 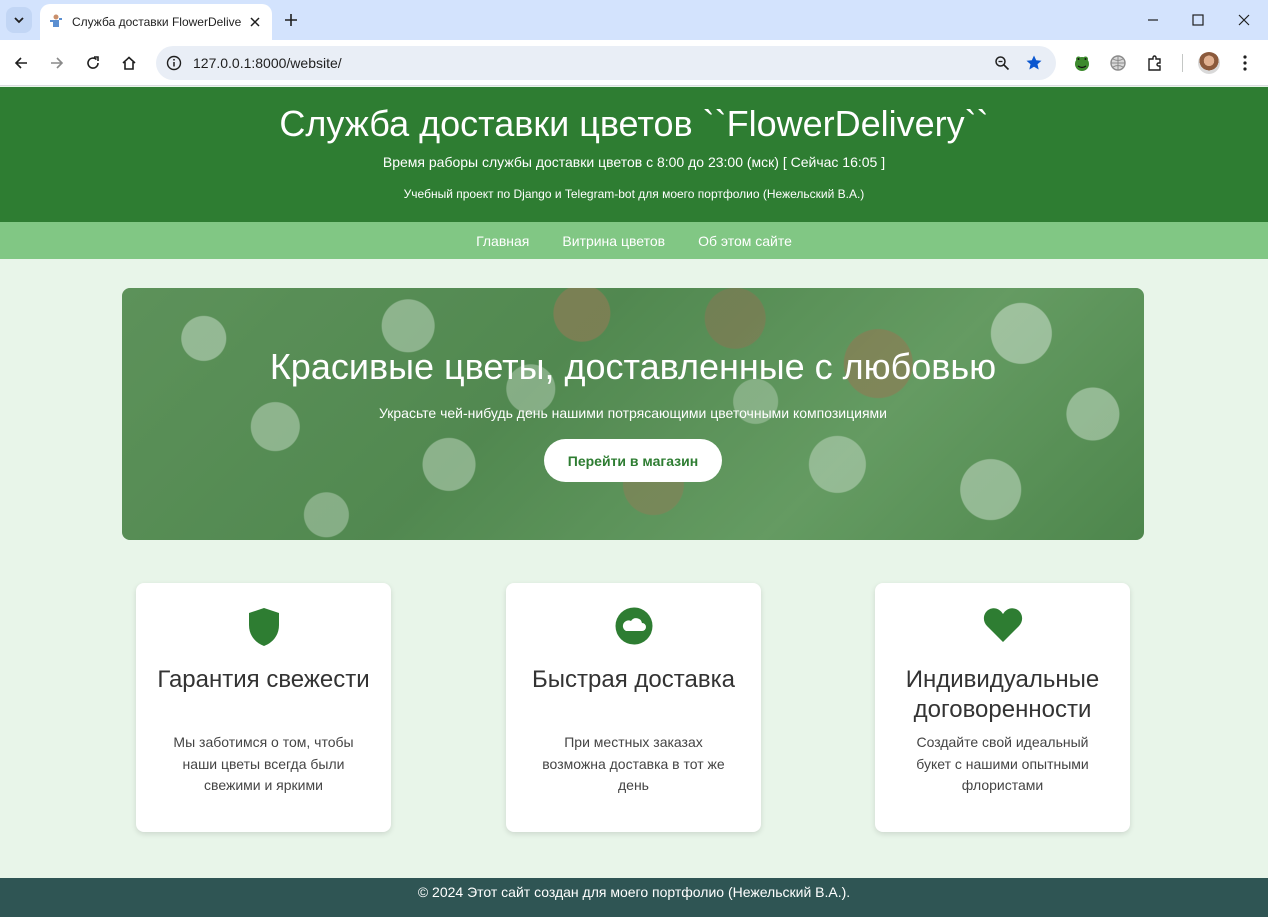 I want to click on close-tab-icon, so click(x=255, y=22).